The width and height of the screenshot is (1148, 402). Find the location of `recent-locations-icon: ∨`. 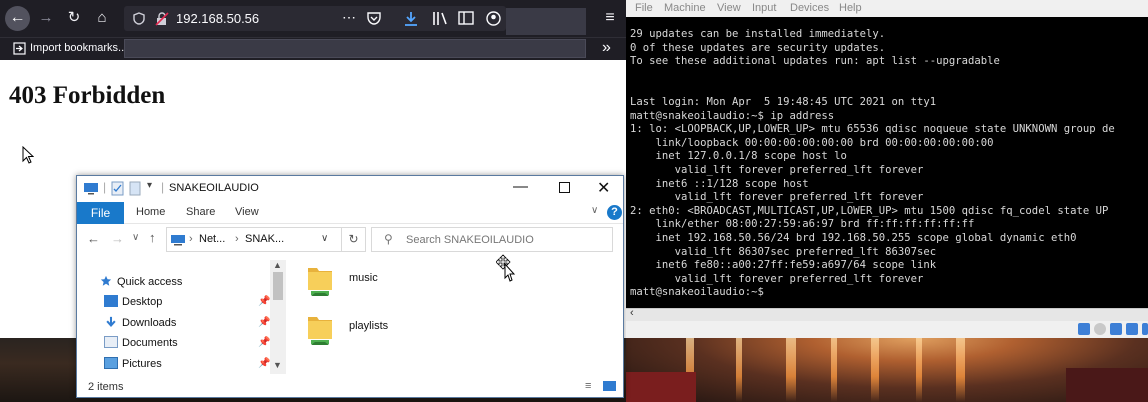

recent-locations-icon: ∨ is located at coordinates (135, 237).